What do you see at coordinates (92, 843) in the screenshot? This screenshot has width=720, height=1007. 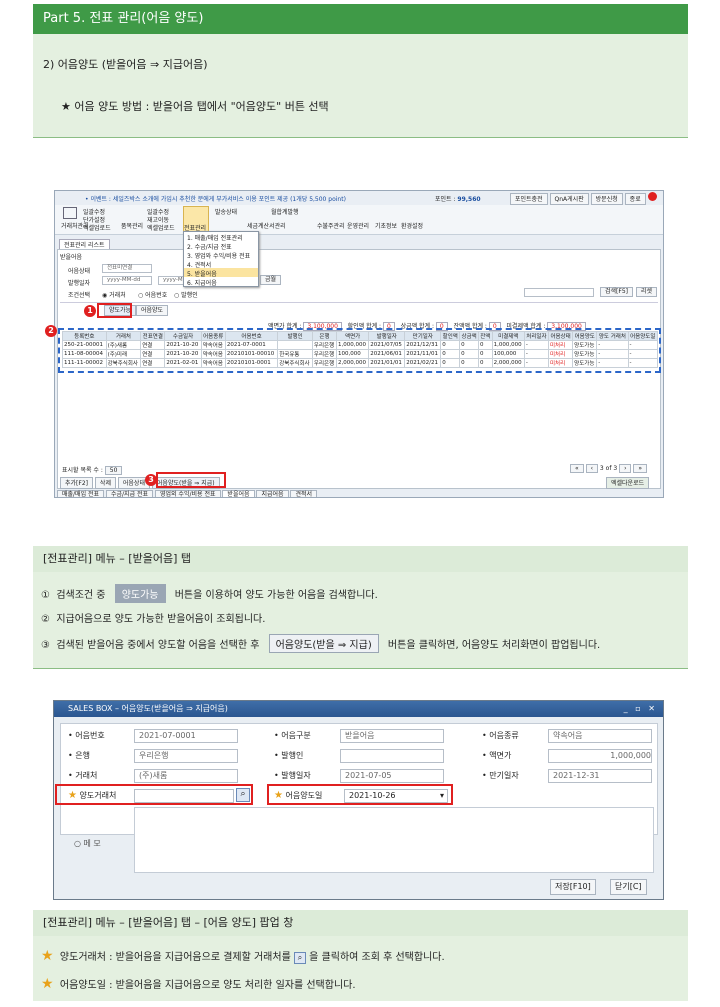 I see `memo-text: 메 모` at bounding box center [92, 843].